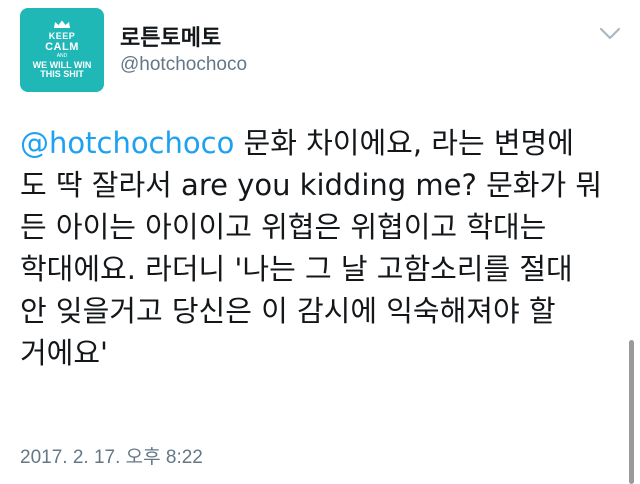 The height and width of the screenshot is (484, 640). Describe the element at coordinates (296, 269) in the screenshot. I see `tweet-text-line: 학대에요. 라더니 '나는 그 날 고함소리를 절대` at that location.